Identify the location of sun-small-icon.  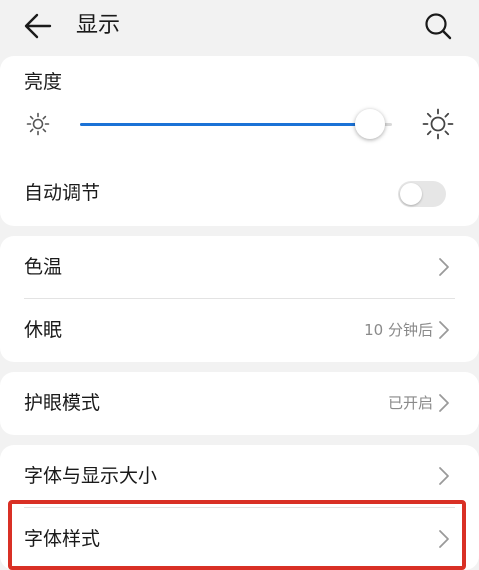
(38, 124).